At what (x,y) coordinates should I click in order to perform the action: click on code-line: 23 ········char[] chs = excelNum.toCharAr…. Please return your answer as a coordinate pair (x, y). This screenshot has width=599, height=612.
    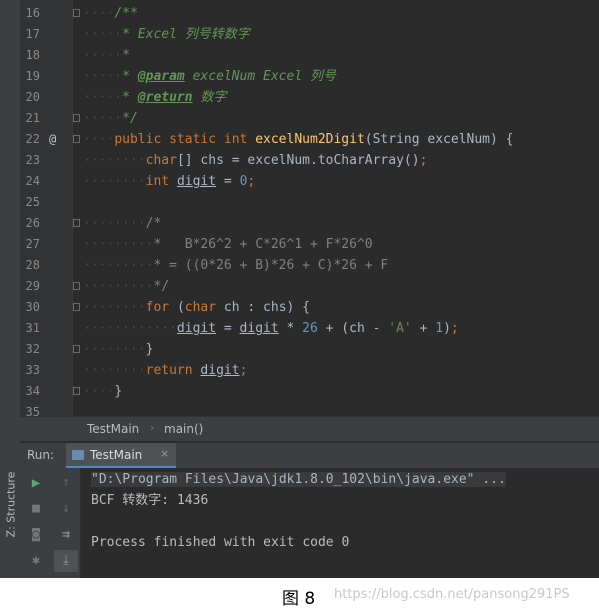
    Looking at the image, I should click on (299, 160).